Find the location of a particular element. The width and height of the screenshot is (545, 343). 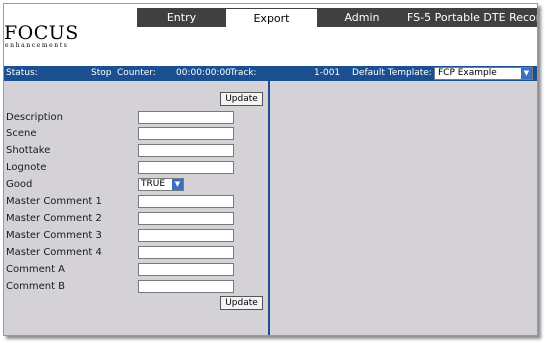

template-label: Default Template: is located at coordinates (392, 73).